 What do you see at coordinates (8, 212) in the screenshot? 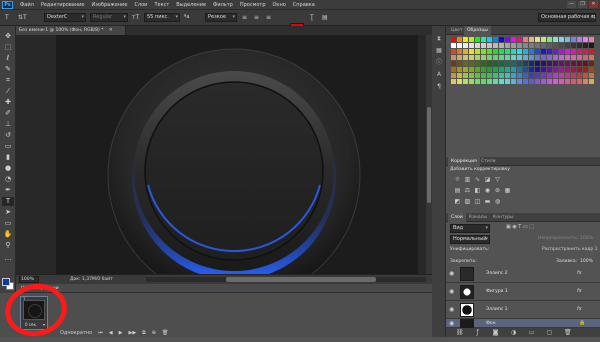
I see `path-select-tool-icon: ➤` at bounding box center [8, 212].